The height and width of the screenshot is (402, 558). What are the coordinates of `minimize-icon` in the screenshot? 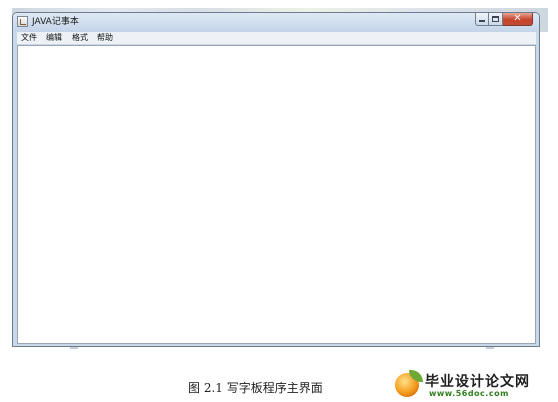 It's located at (482, 21).